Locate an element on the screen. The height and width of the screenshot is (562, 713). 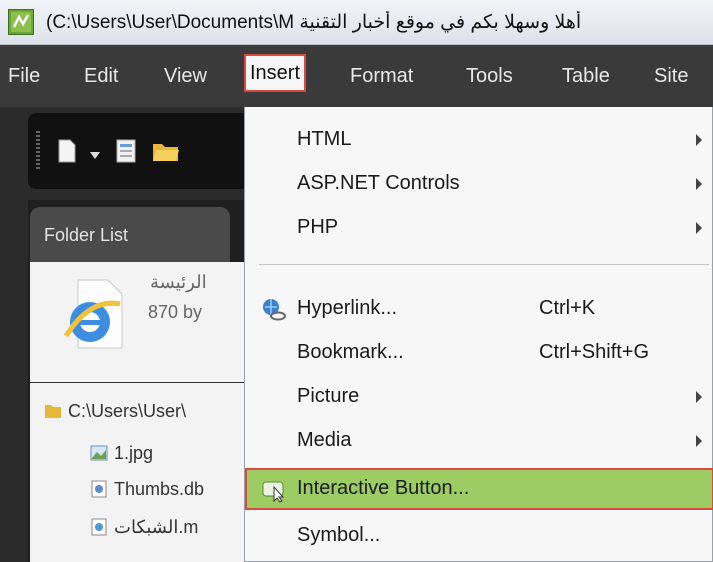
tree-item-networks: الشبكات.m is located at coordinates (144, 527).